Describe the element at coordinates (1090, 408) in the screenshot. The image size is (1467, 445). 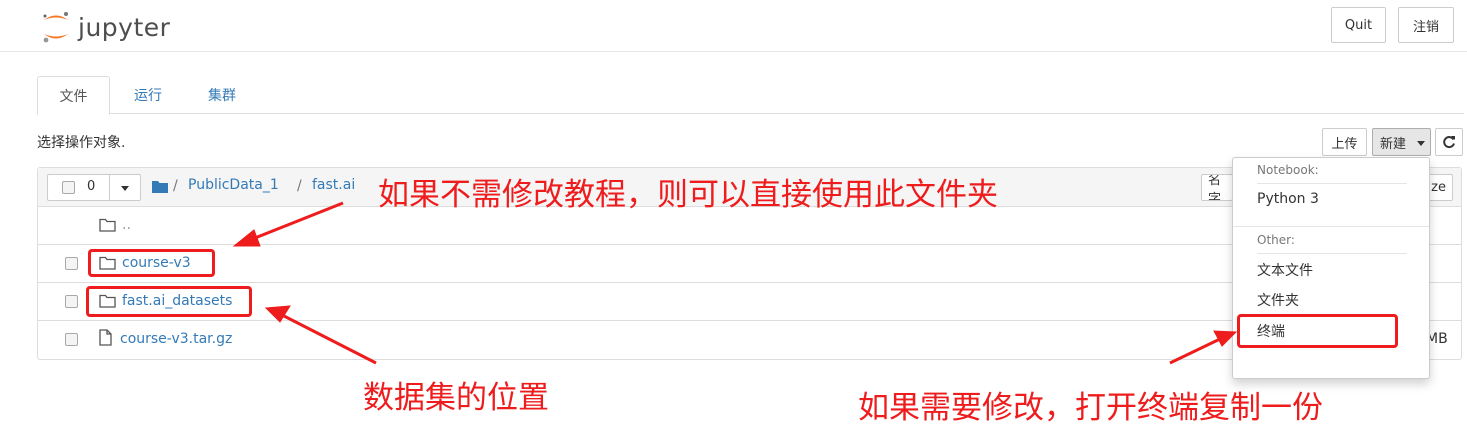
I see `annotation-note-terminal: 如果需要修改，打开终端复制一份` at that location.